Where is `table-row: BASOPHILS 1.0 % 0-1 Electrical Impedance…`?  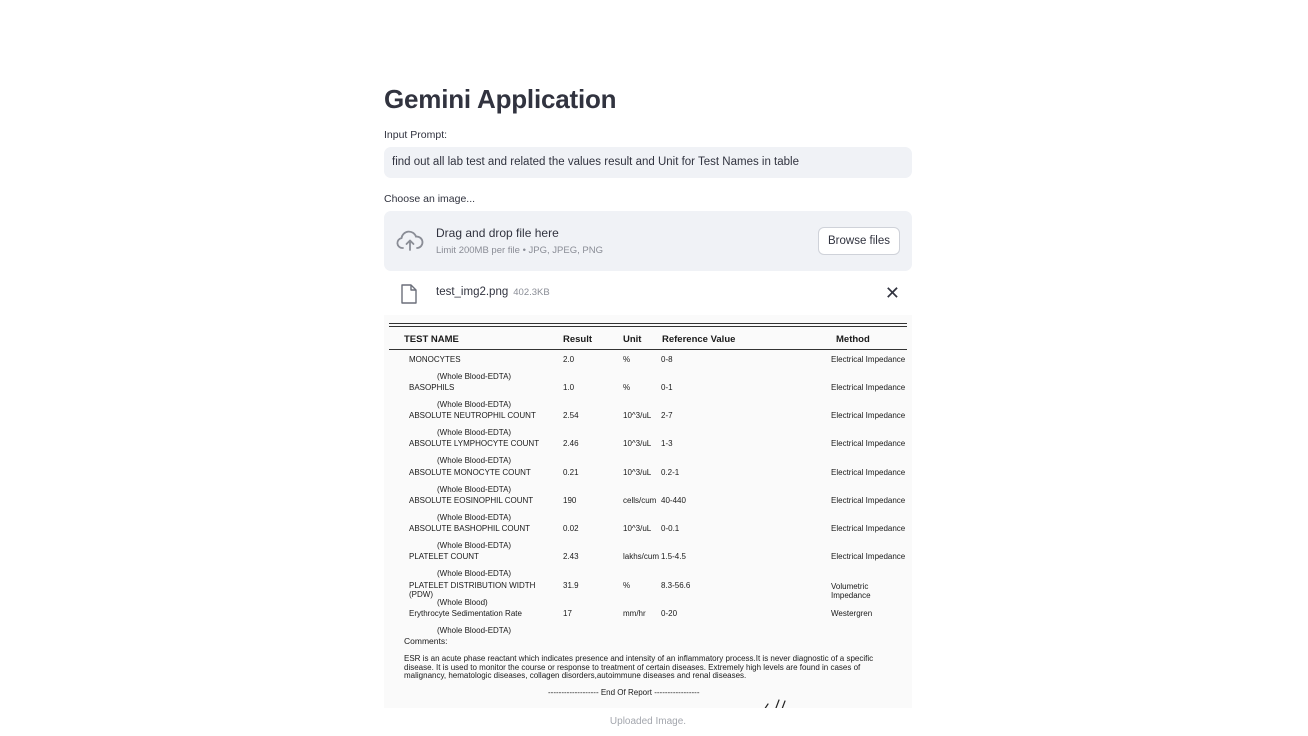 table-row: BASOPHILS 1.0 % 0-1 Electrical Impedance… is located at coordinates (648, 397).